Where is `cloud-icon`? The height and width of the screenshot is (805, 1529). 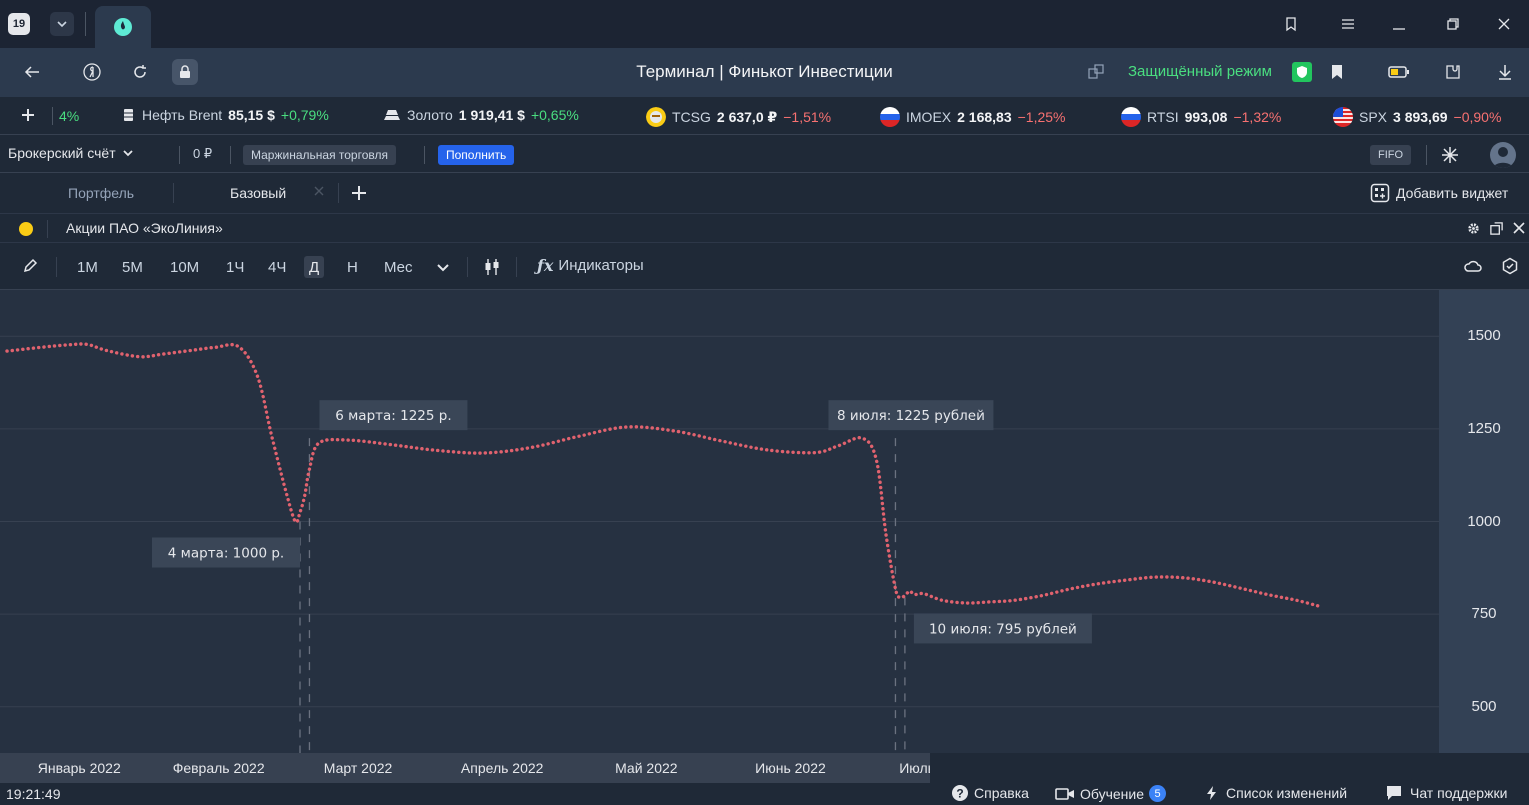
cloud-icon is located at coordinates (1473, 266).